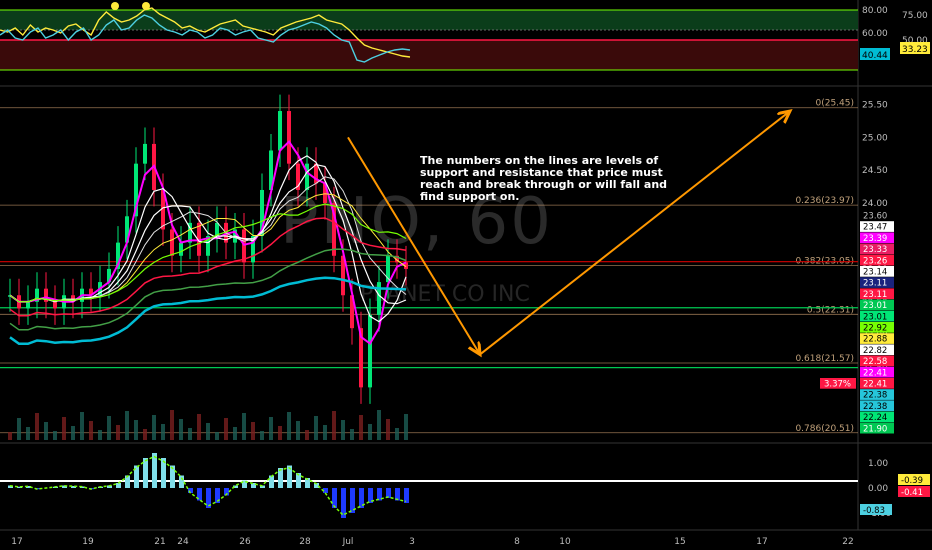  I want to click on price-tick-label: 24.50, so click(875, 171).